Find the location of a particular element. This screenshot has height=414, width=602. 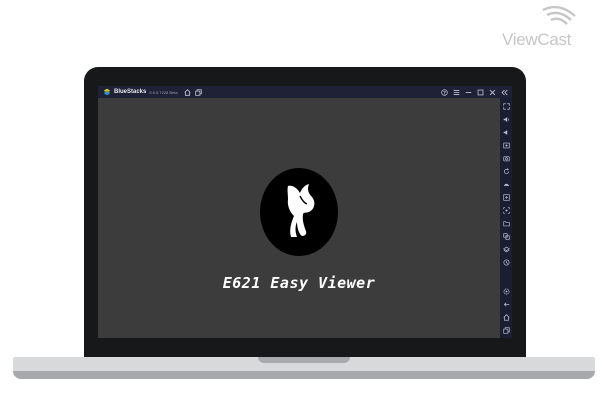

emulator-brand: BlueStacks is located at coordinates (130, 92).